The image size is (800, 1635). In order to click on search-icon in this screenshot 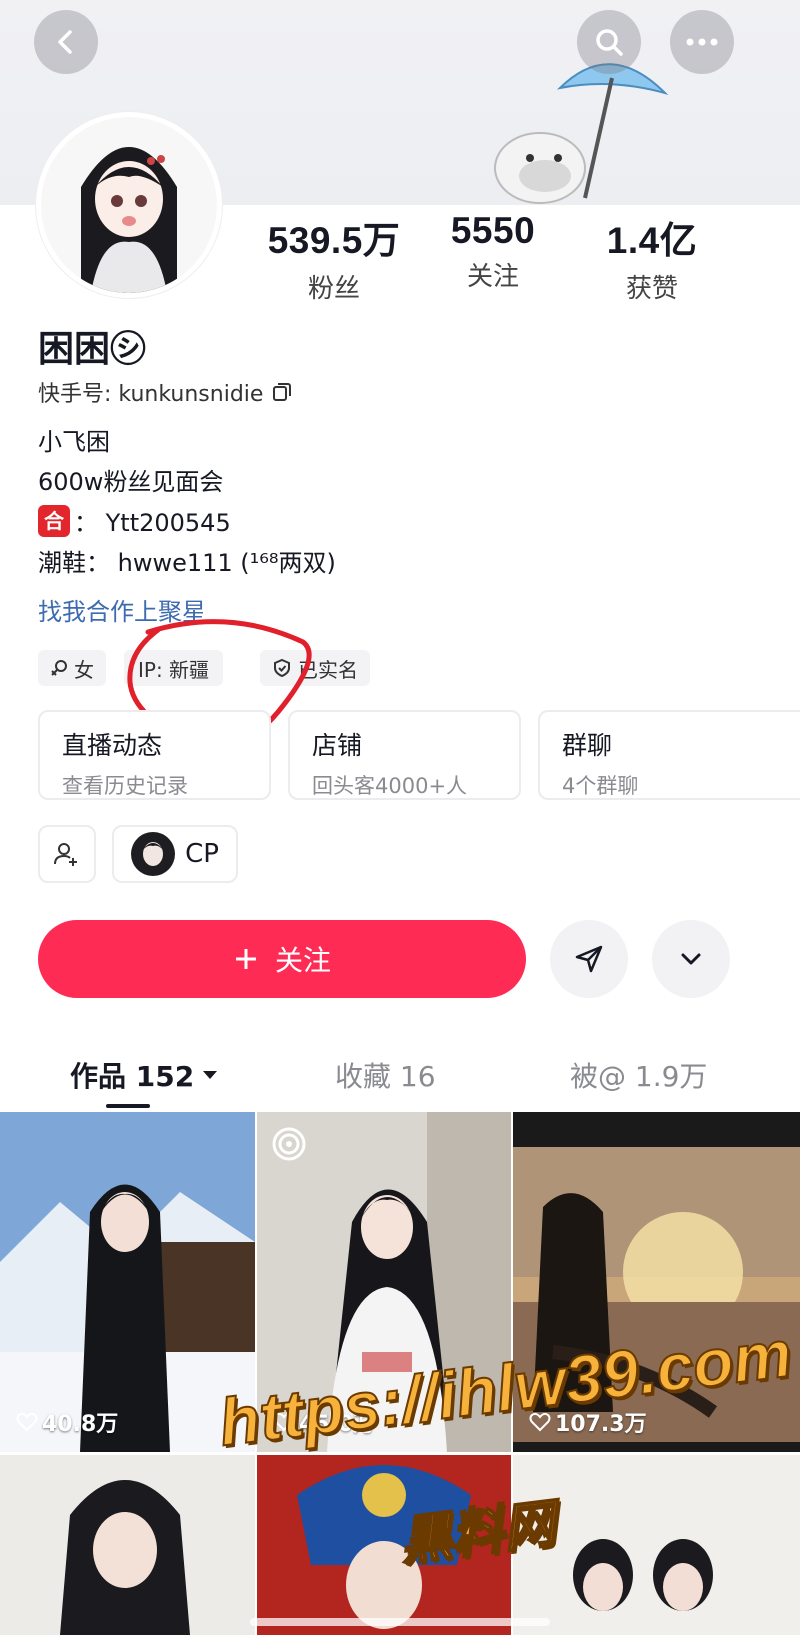, I will do `click(609, 42)`.